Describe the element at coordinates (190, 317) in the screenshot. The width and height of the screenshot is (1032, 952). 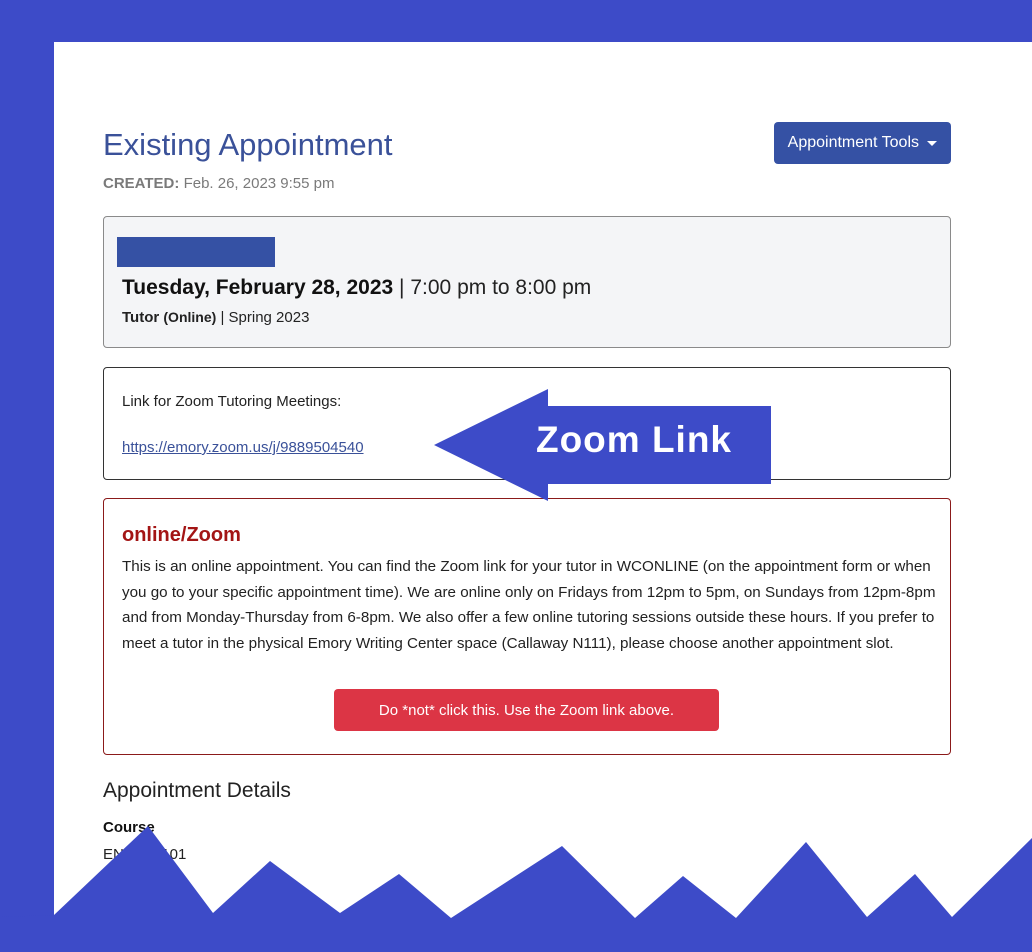
I see `appointment-mode: (Online)` at that location.